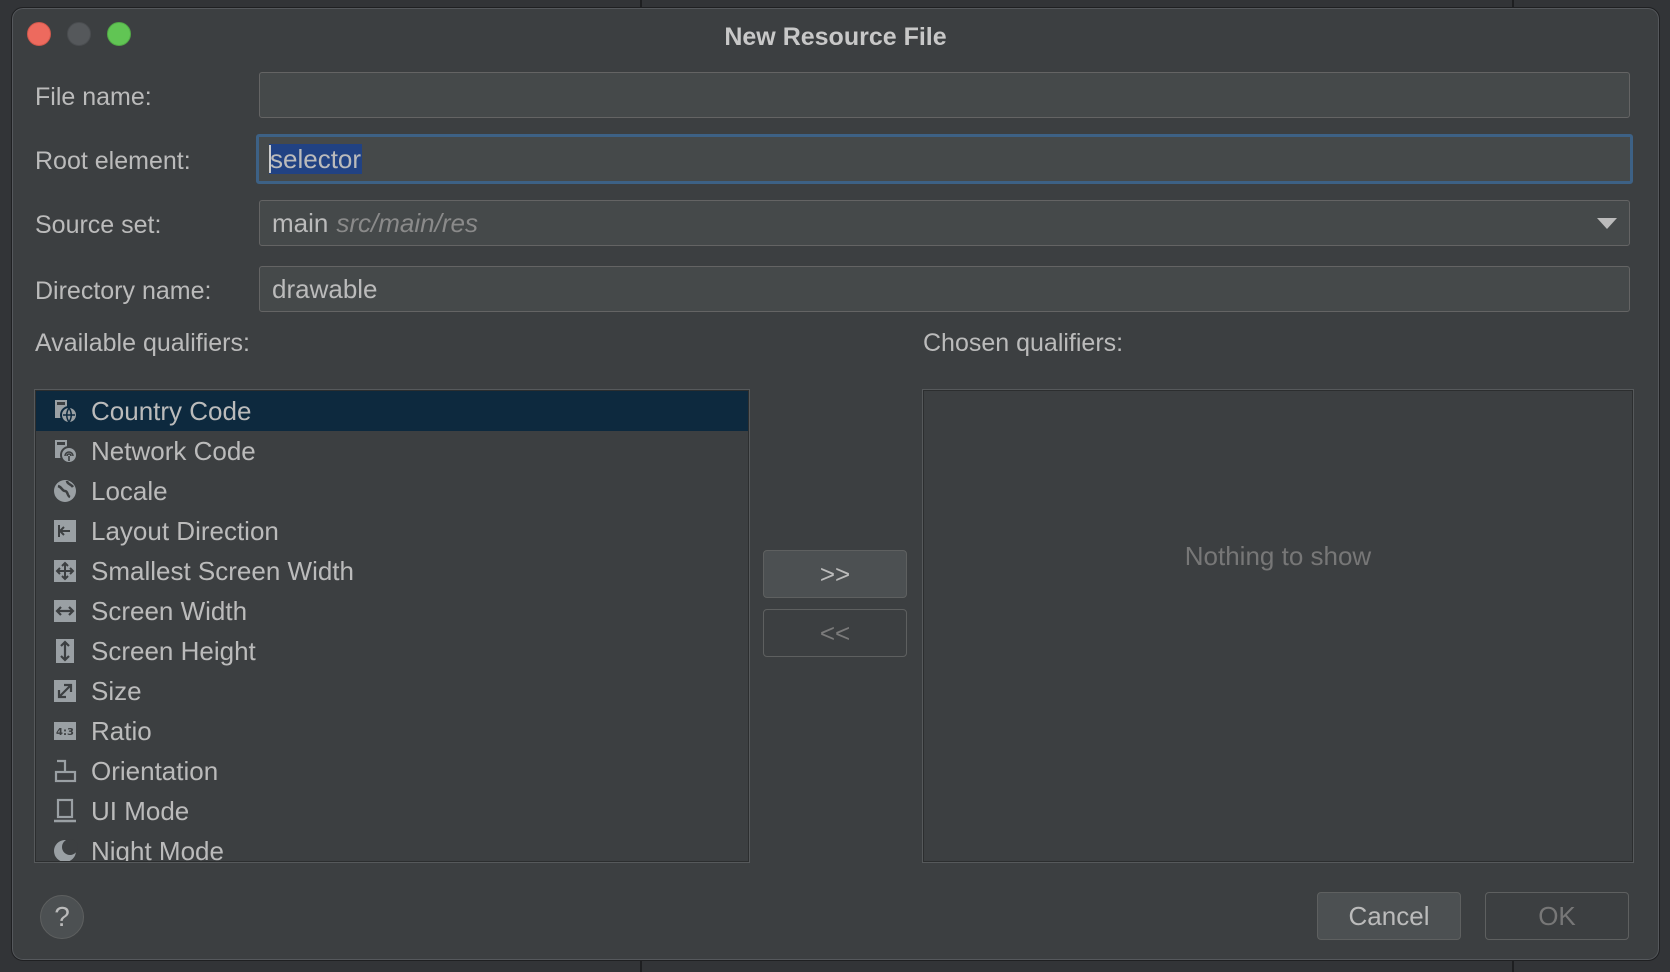 The height and width of the screenshot is (972, 1670). What do you see at coordinates (835, 574) in the screenshot?
I see `add-qualifier-button: >>` at bounding box center [835, 574].